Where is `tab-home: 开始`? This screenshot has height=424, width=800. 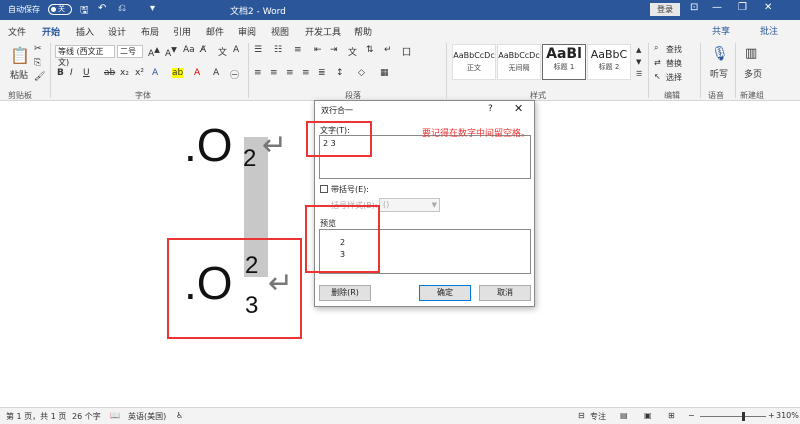 tab-home: 开始 is located at coordinates (51, 33).